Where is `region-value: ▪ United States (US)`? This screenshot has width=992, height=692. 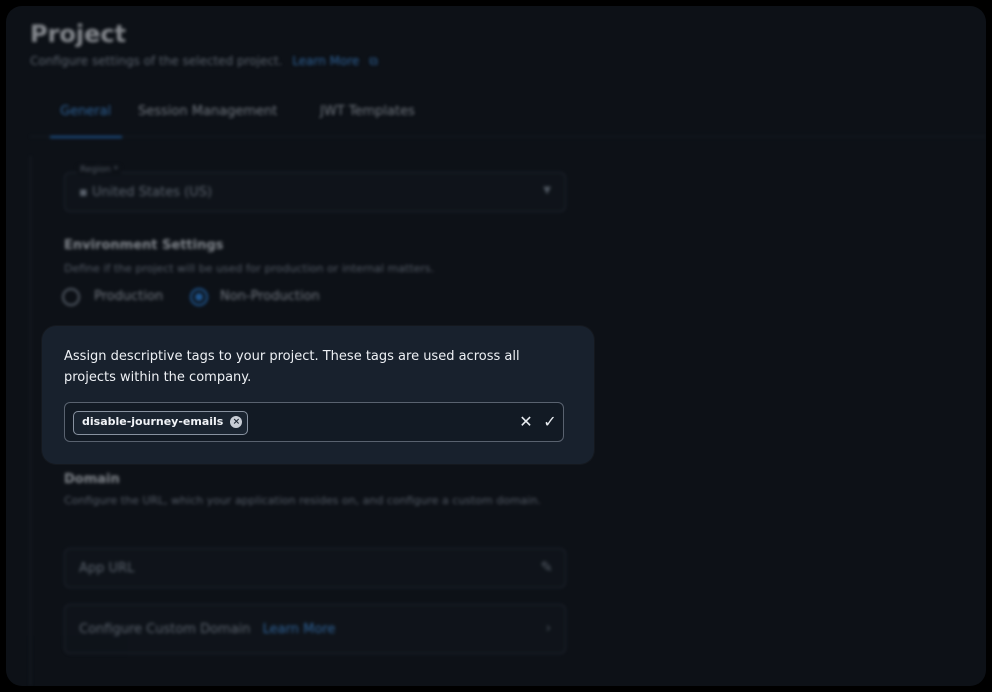
region-value: ▪ United States (US) is located at coordinates (145, 192).